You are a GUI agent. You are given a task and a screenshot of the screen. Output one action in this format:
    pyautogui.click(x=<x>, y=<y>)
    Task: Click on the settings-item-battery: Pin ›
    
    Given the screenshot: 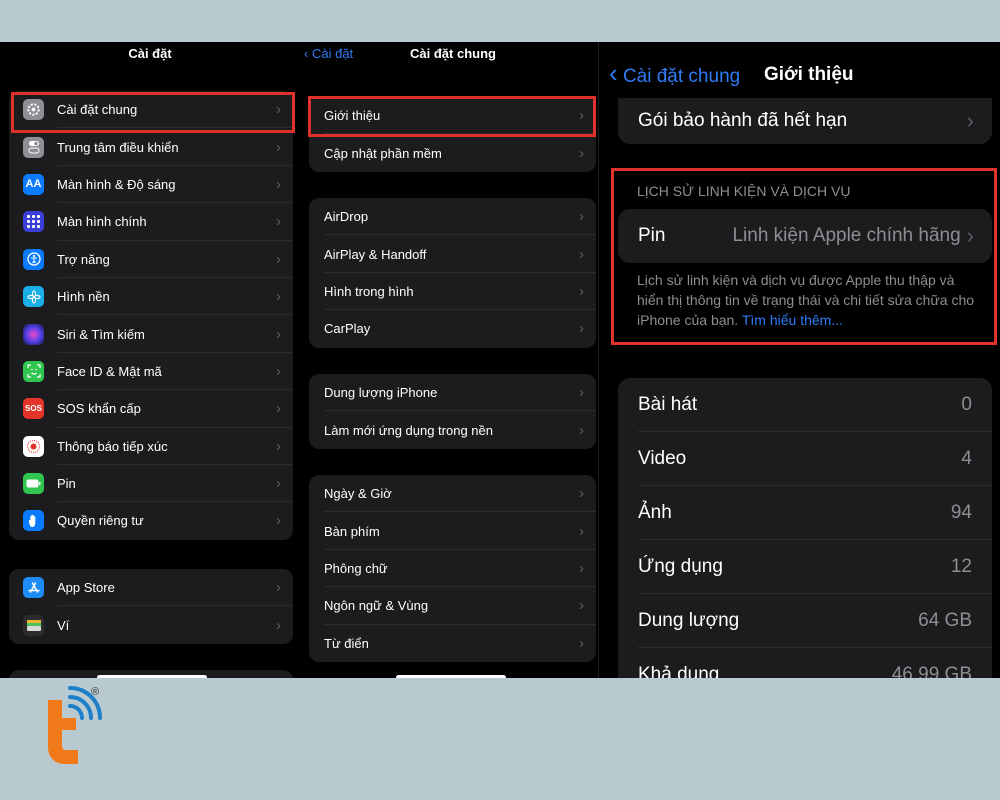 What is the action you would take?
    pyautogui.click(x=151, y=484)
    